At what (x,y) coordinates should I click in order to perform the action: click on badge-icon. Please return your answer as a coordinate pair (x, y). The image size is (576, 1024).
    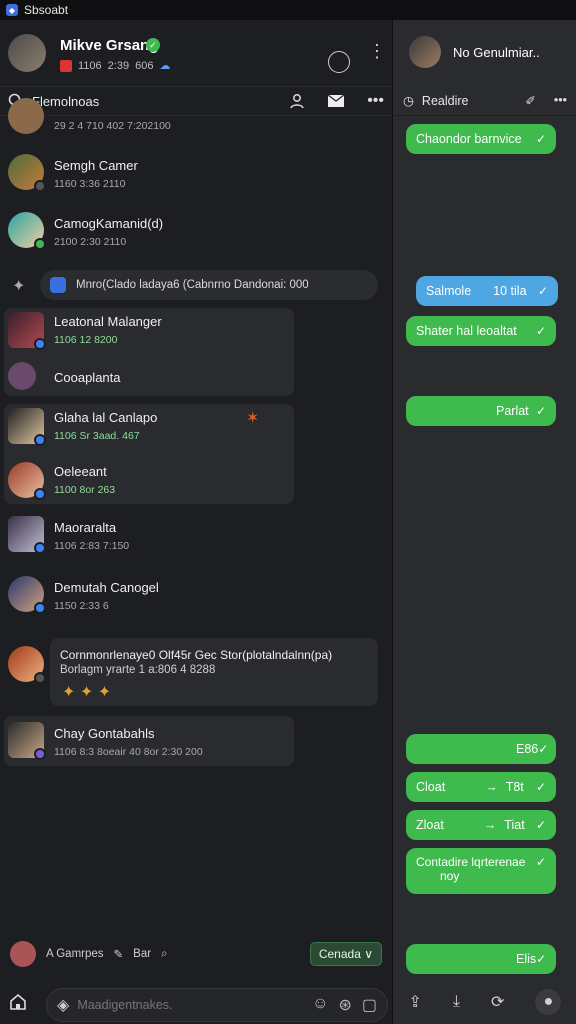
    Looking at the image, I should click on (66, 65).